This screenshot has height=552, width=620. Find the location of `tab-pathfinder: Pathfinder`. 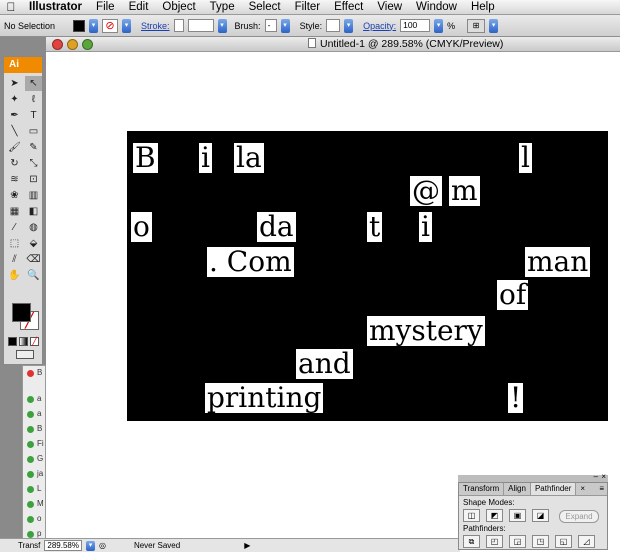

tab-pathfinder: Pathfinder is located at coordinates (553, 489).